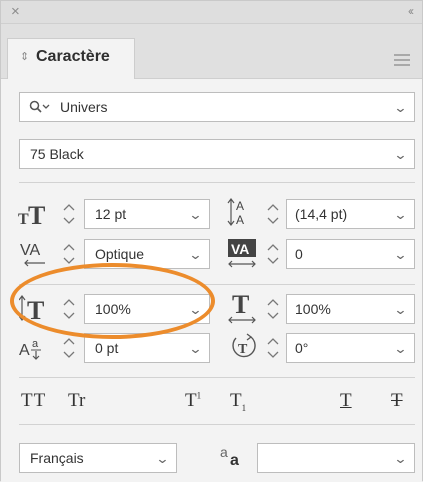 This screenshot has width=423, height=482. What do you see at coordinates (111, 214) in the screenshot?
I see `font-size-value: 12 pt` at bounding box center [111, 214].